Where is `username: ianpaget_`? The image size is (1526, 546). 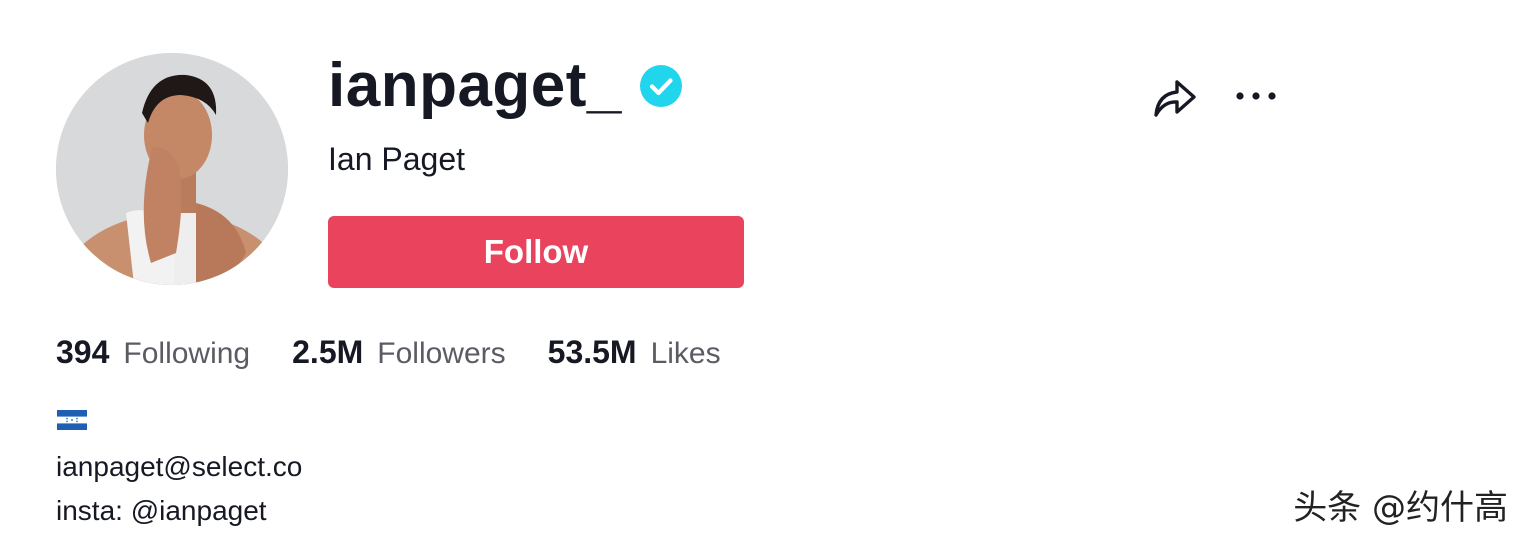
username: ianpaget_ is located at coordinates (475, 85).